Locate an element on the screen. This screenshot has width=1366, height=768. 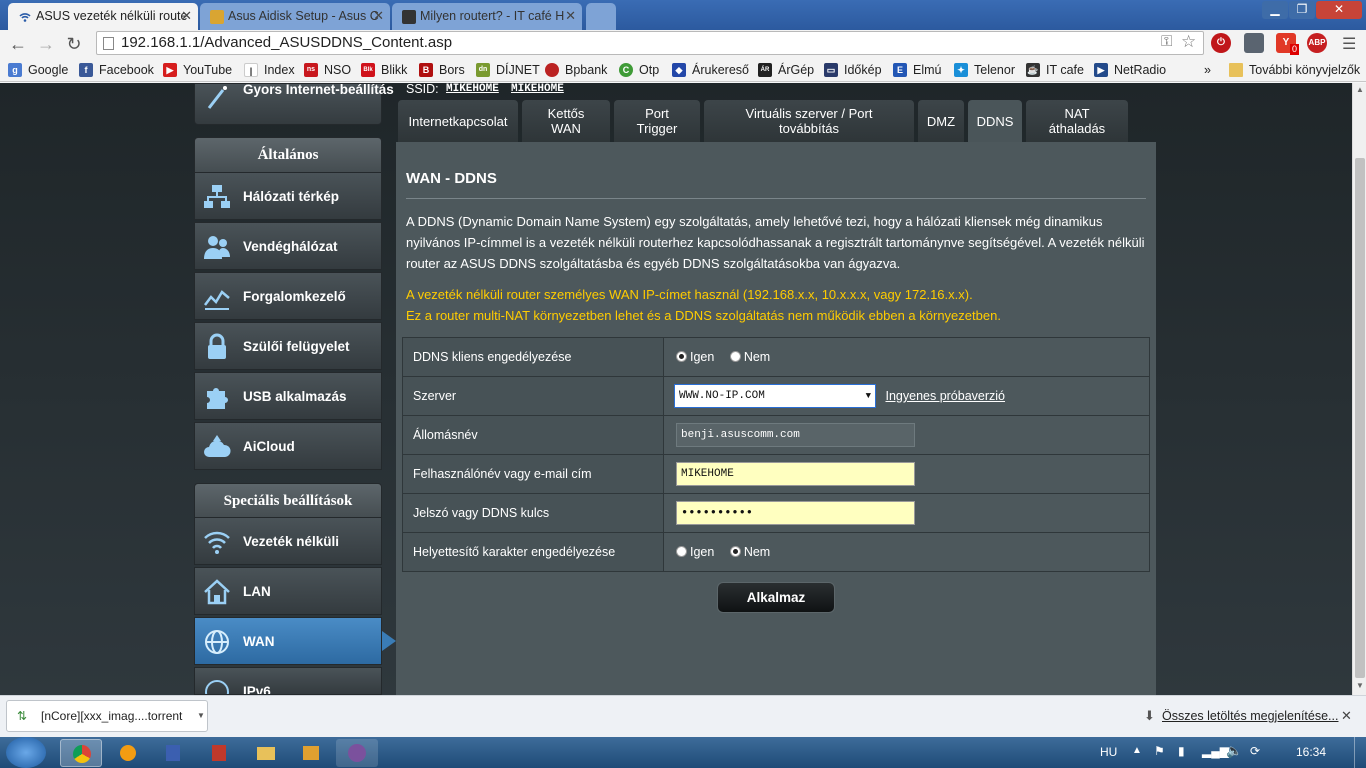
username-cell: MIKEHOME is located at coordinates (906, 474).